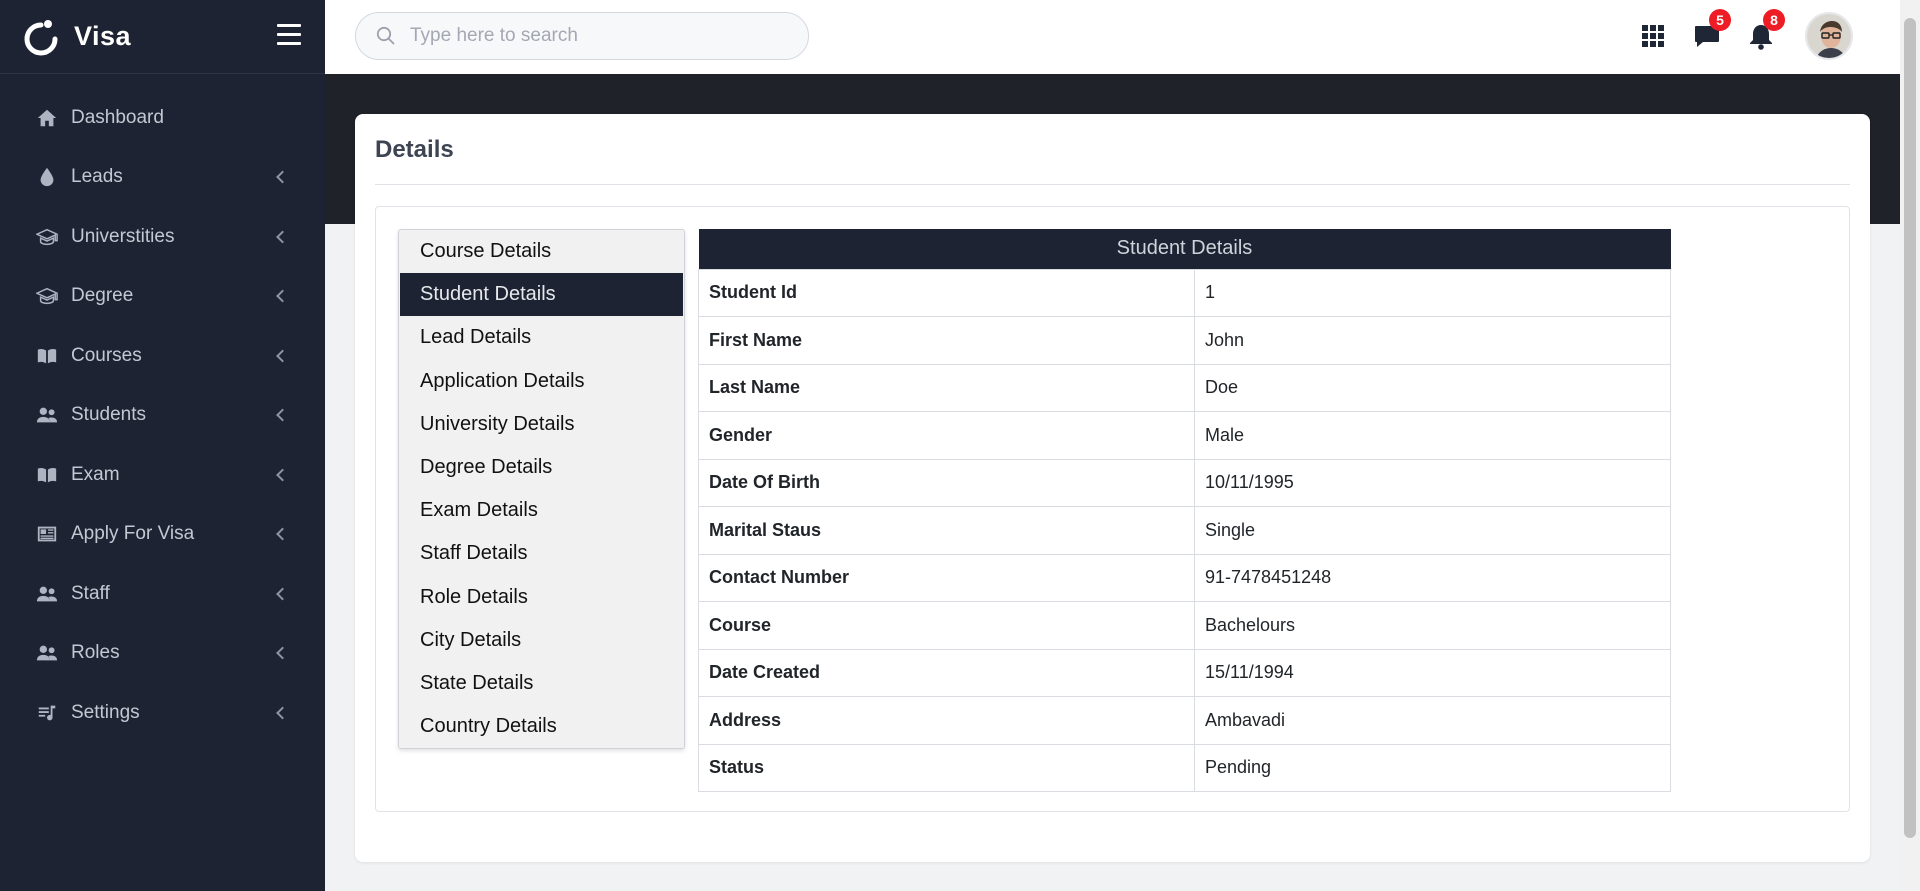 This screenshot has height=891, width=1920. What do you see at coordinates (117, 117) in the screenshot?
I see `sidebar-item-label: Dashboard` at bounding box center [117, 117].